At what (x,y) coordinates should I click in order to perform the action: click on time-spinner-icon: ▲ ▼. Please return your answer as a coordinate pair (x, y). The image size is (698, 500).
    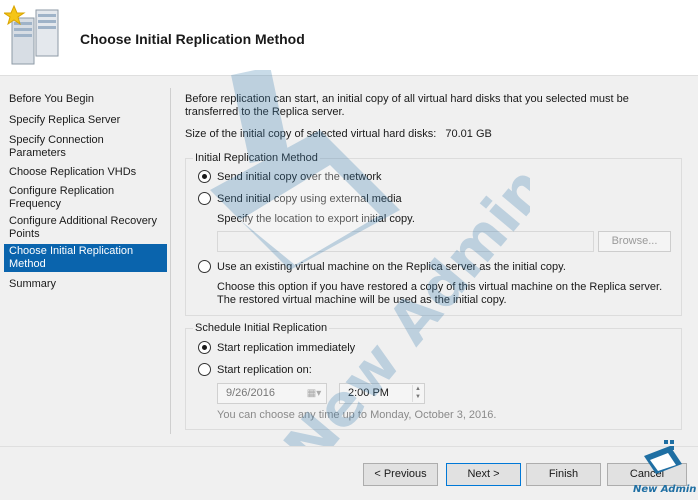
    Looking at the image, I should click on (417, 393).